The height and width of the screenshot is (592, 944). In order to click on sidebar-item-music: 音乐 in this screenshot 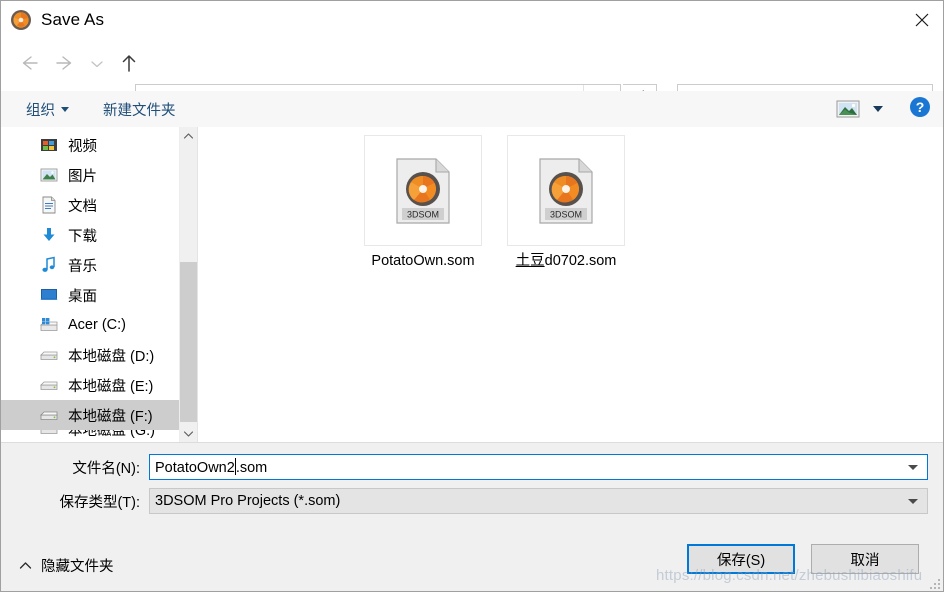, I will do `click(91, 265)`.